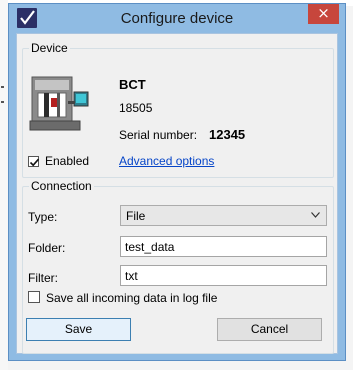 Image resolution: width=353 pixels, height=370 pixels. What do you see at coordinates (132, 84) in the screenshot?
I see `device-name: BCT` at bounding box center [132, 84].